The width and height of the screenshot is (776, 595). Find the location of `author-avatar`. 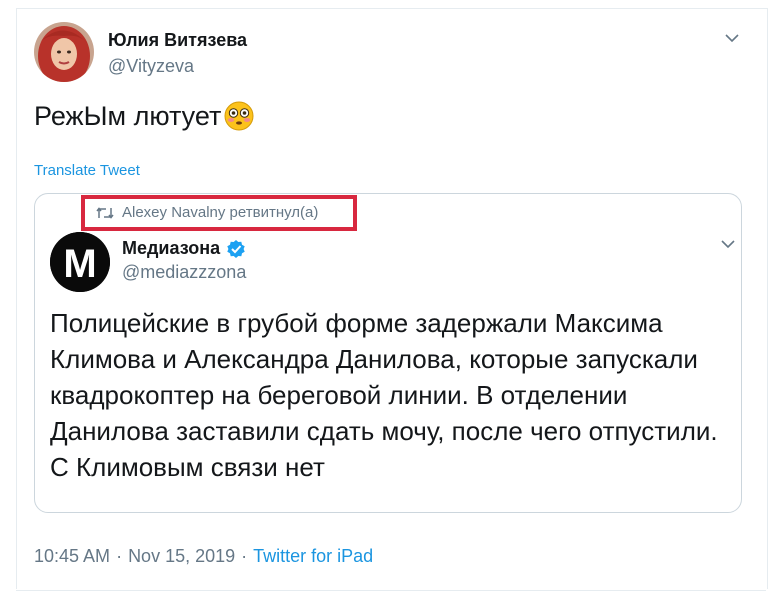

author-avatar is located at coordinates (64, 52).